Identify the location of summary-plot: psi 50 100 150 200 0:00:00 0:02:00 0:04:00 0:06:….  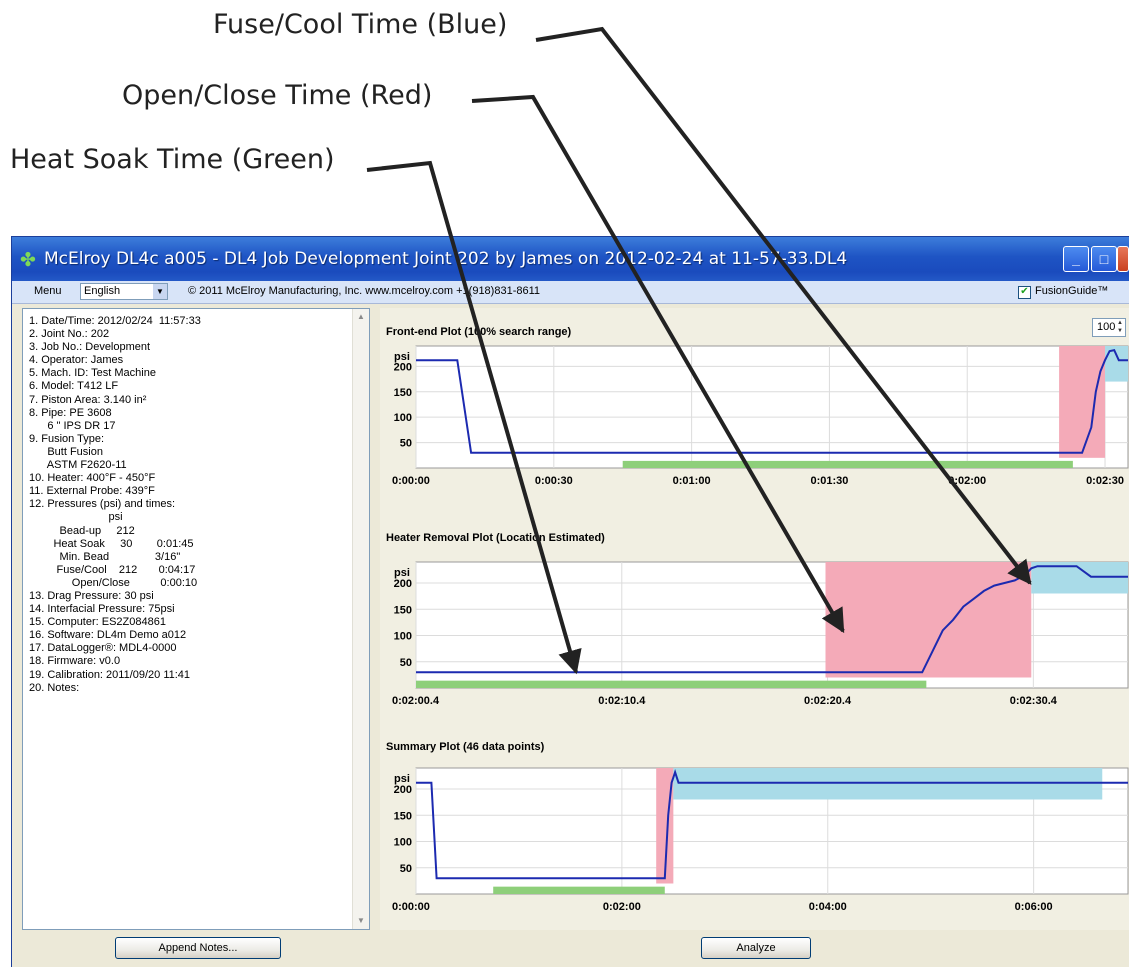
(754, 840).